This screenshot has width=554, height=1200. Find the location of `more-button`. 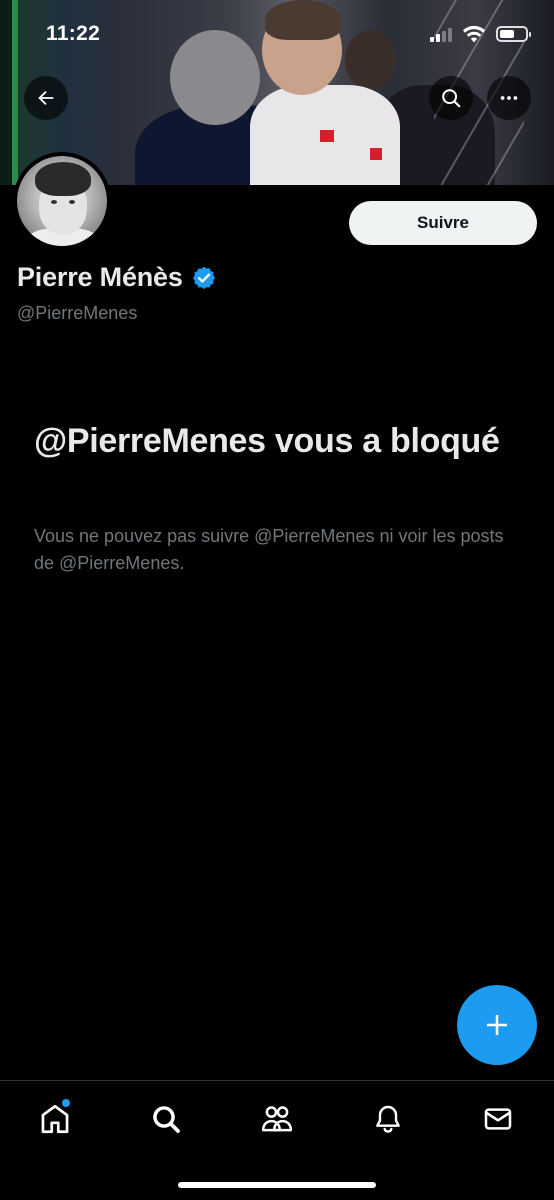

more-button is located at coordinates (509, 98).